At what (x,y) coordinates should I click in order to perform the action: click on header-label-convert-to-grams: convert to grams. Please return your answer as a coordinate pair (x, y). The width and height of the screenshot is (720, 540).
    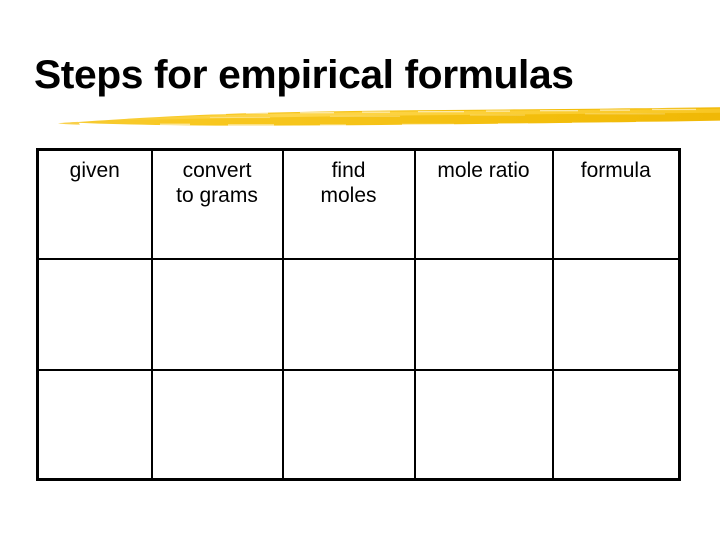
    Looking at the image, I should click on (217, 183).